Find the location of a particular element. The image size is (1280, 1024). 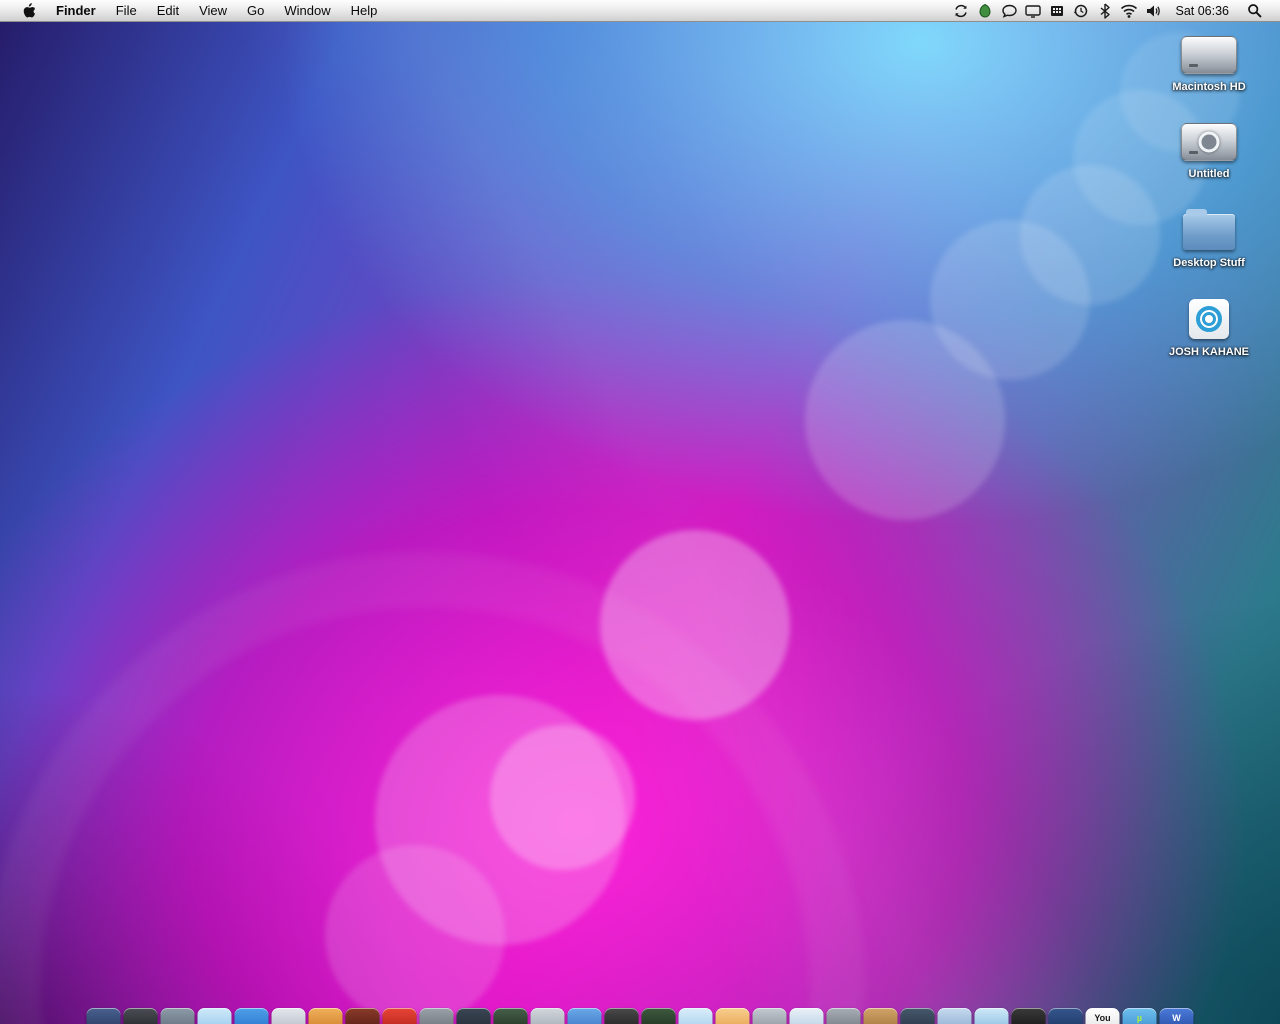

plugin-icon is located at coordinates (985, 10).